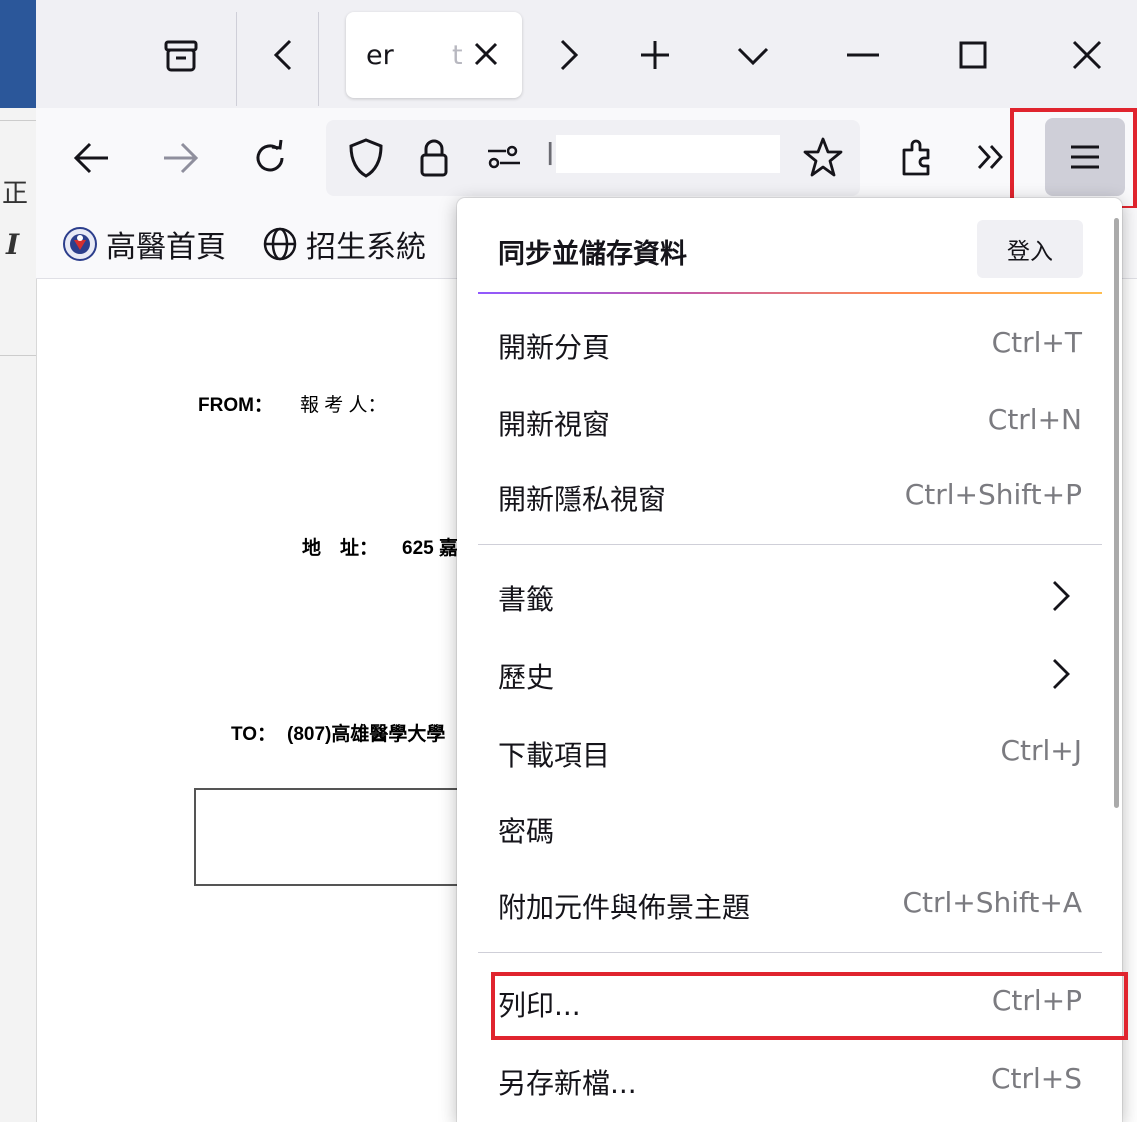 The image size is (1137, 1122). I want to click on overflow-chevrons-icon, so click(992, 157).